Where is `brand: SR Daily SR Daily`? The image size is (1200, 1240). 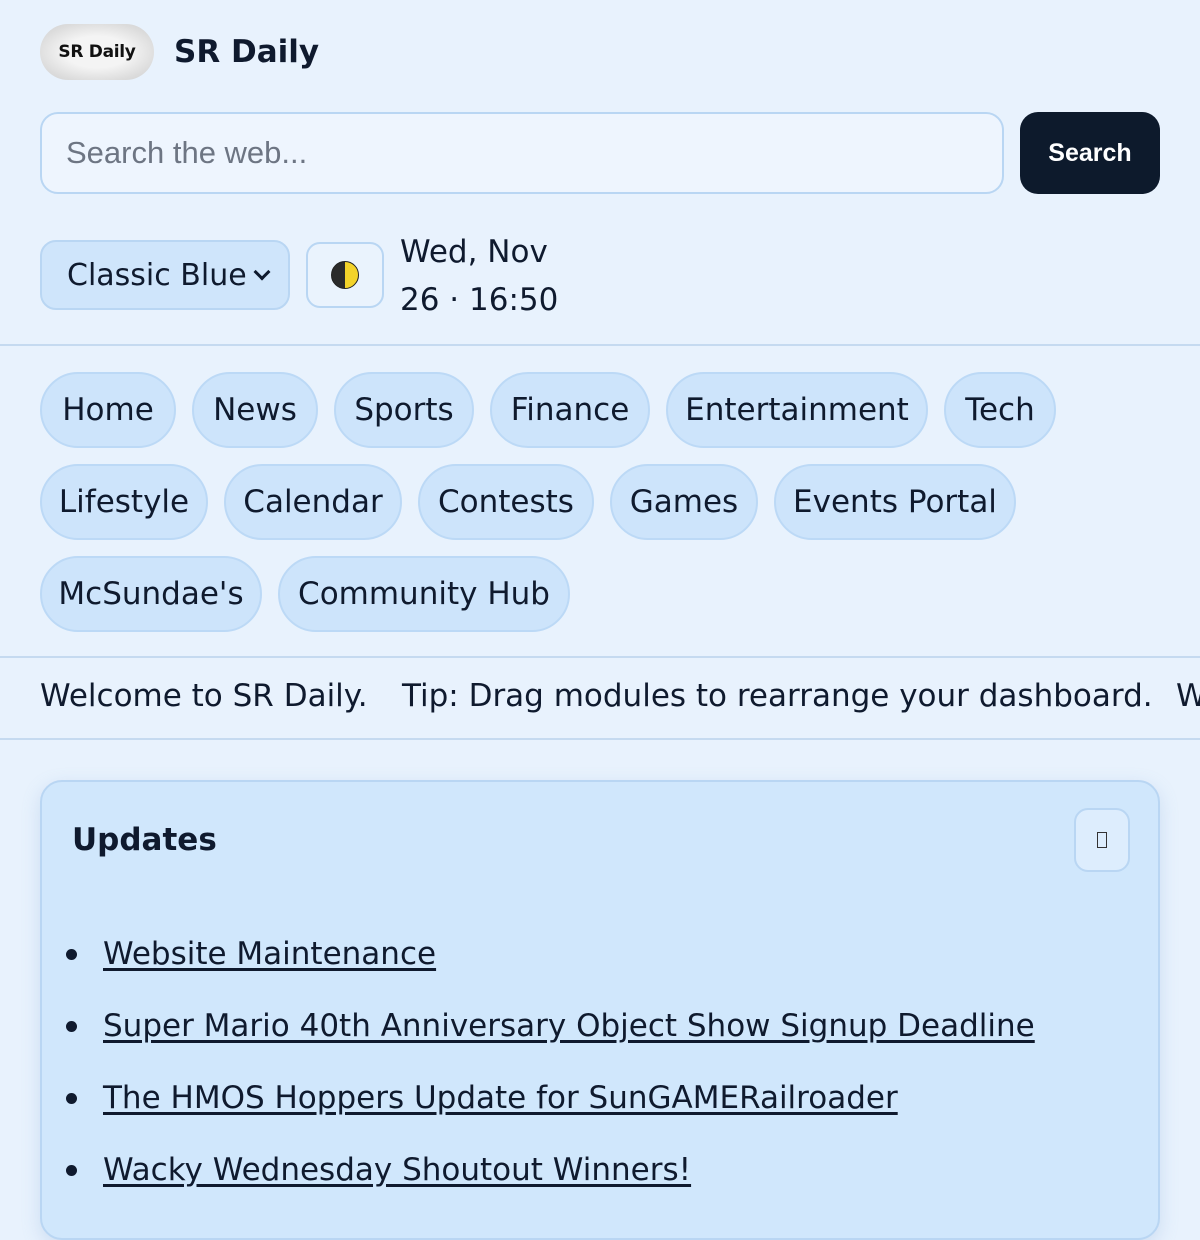 brand: SR Daily SR Daily is located at coordinates (179, 52).